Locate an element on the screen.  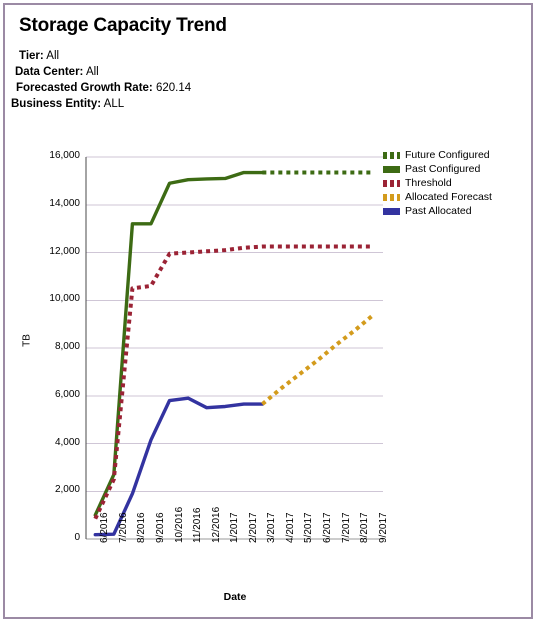
legend-item-label: Future Configured is located at coordinates (447, 155).